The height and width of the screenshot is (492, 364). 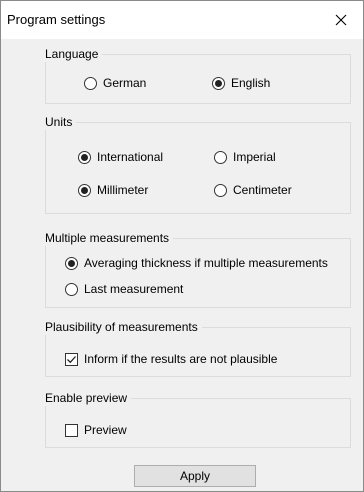 I want to click on units-group-label: Units, so click(x=61, y=122).